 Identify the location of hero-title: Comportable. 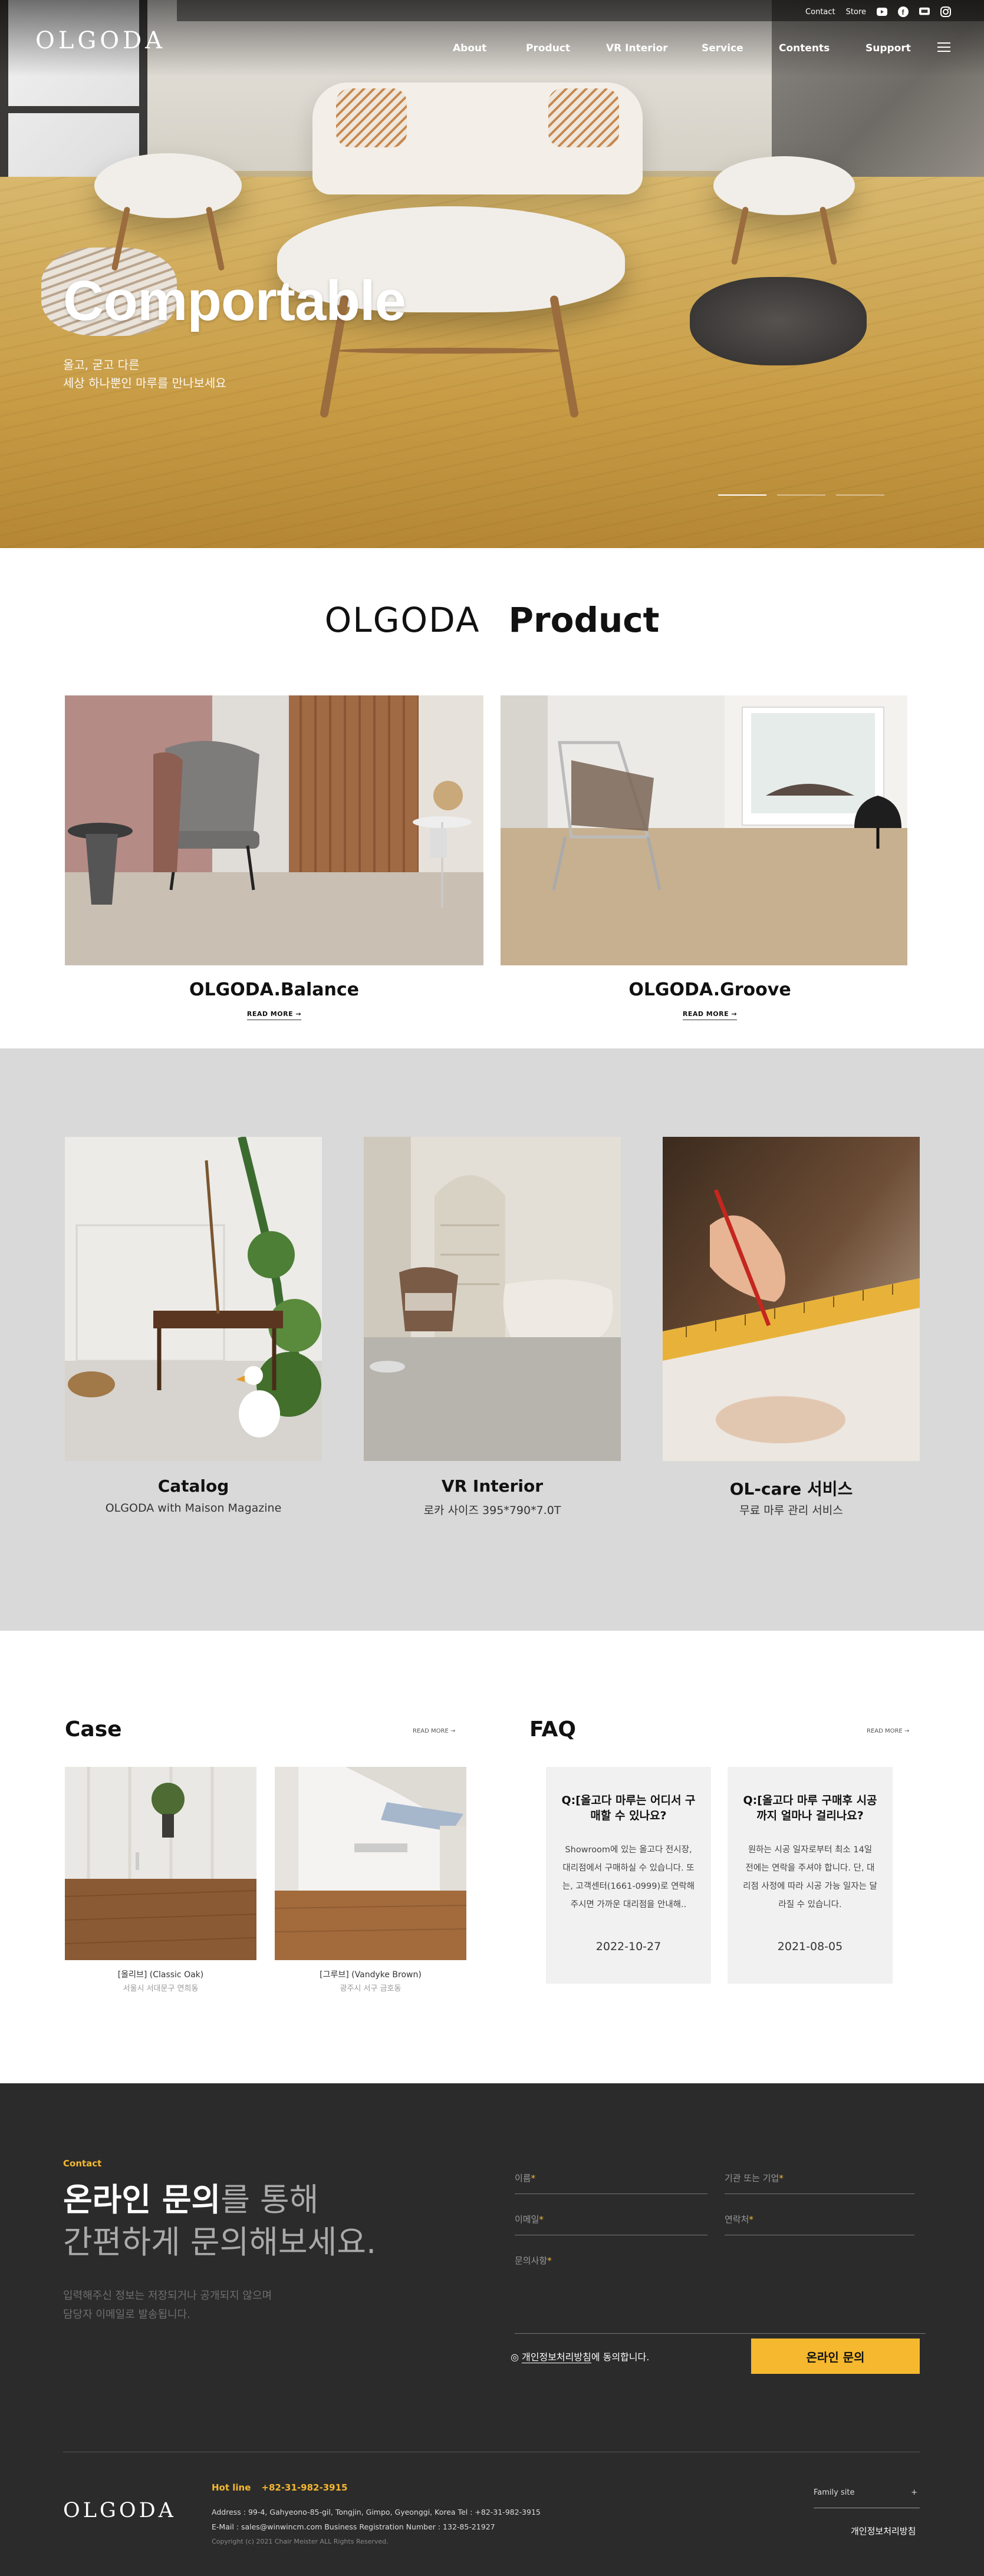
(234, 300).